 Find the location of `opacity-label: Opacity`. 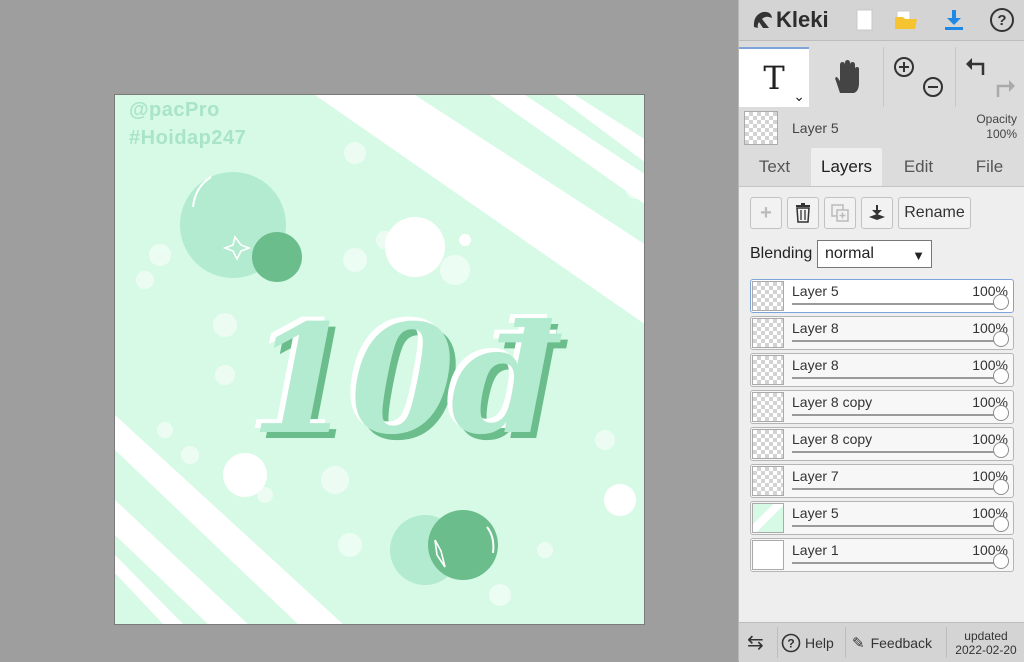

opacity-label: Opacity is located at coordinates (996, 119).